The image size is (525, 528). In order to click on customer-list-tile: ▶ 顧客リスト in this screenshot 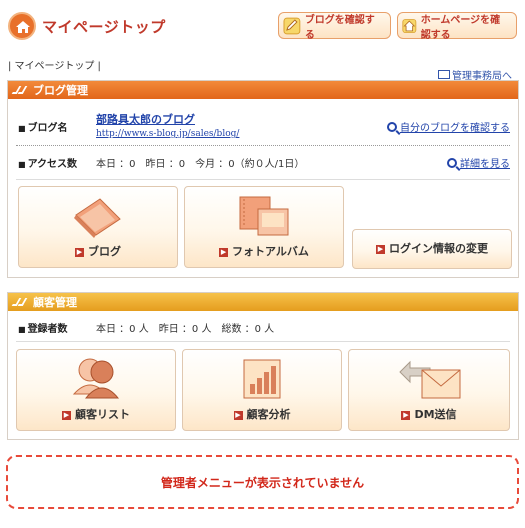, I will do `click(96, 390)`.